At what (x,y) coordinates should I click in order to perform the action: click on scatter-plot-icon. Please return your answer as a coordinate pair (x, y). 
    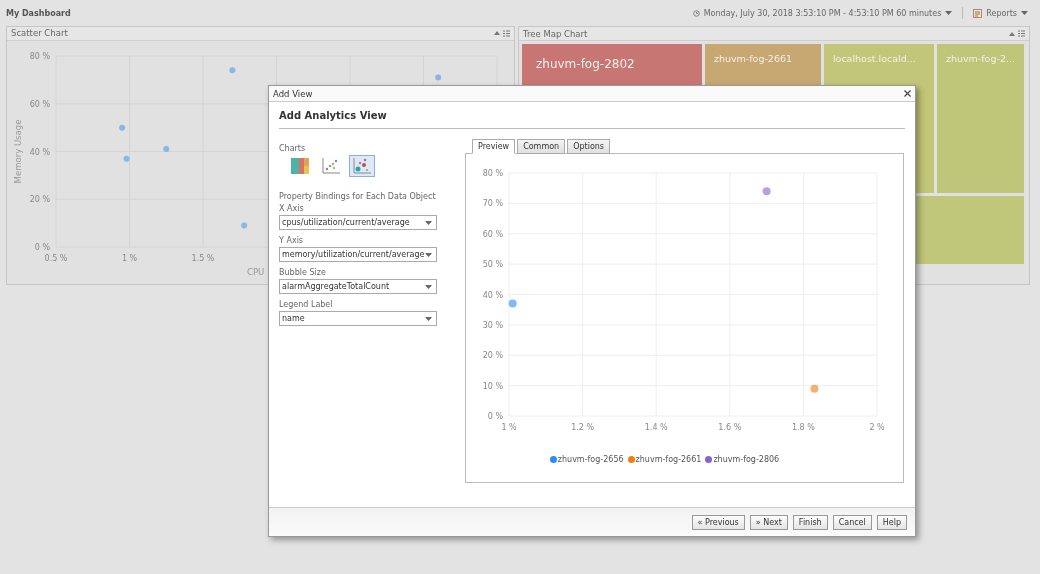
    Looking at the image, I should click on (331, 166).